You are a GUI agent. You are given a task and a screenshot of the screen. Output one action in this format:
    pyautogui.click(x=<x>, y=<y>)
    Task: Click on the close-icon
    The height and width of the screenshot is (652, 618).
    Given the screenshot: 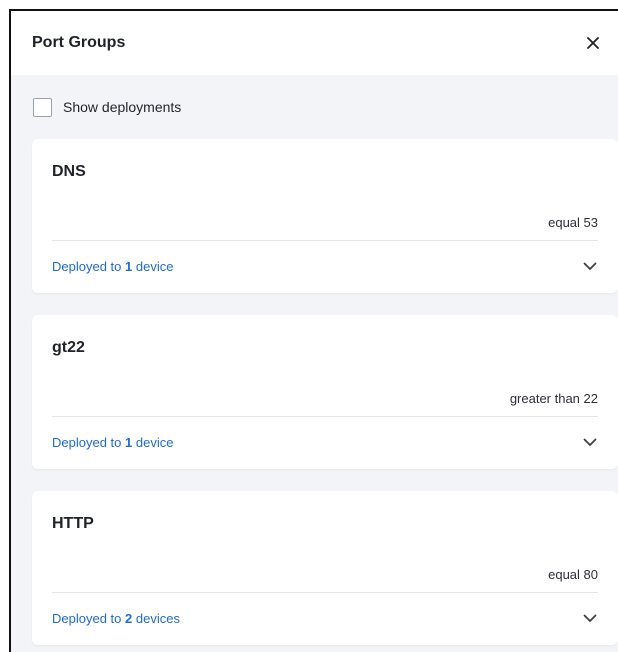 What is the action you would take?
    pyautogui.click(x=593, y=43)
    